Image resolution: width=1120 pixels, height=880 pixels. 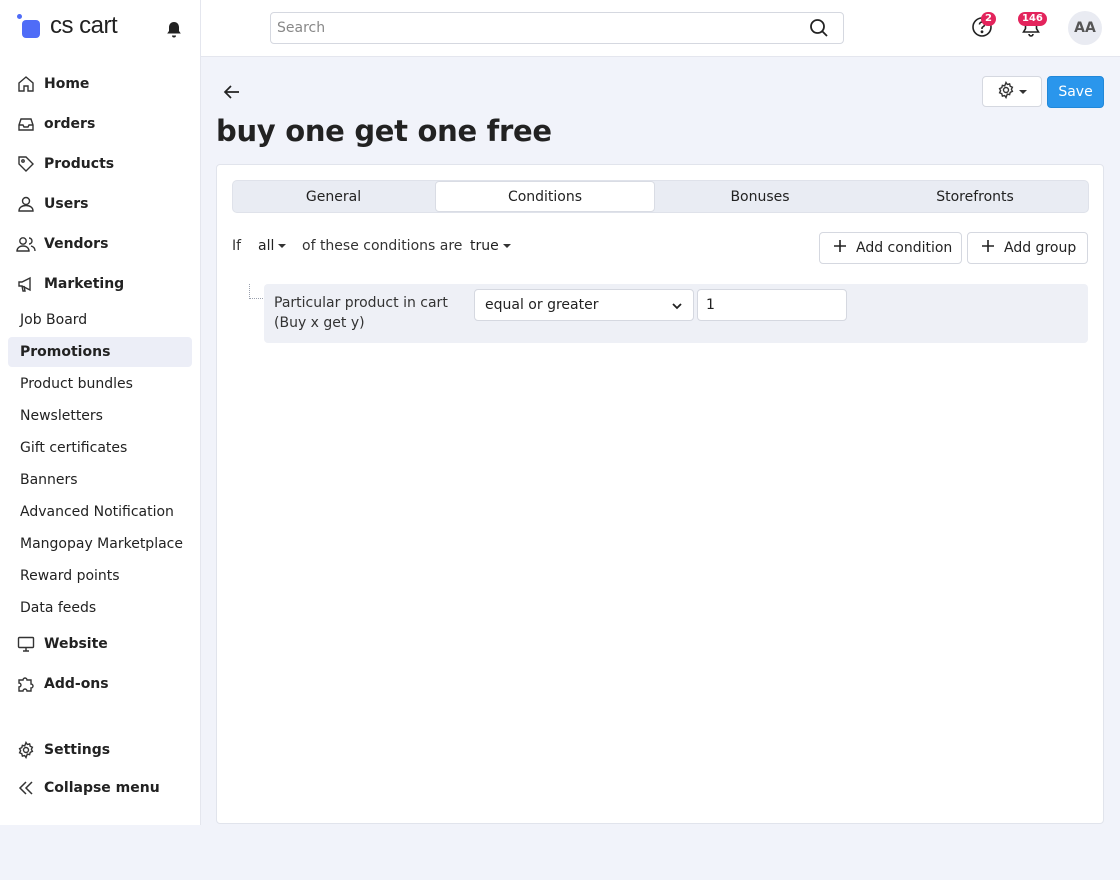 I want to click on sidebar-item-vendors: Vendors, so click(x=100, y=244).